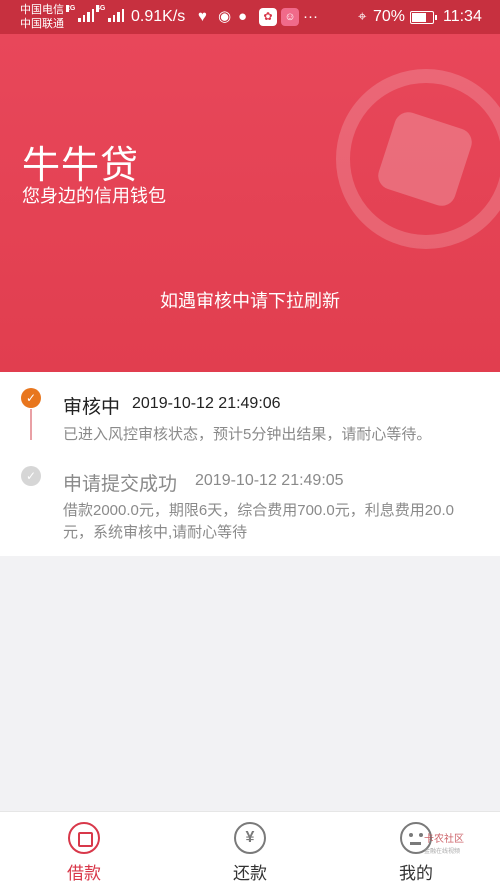 The image size is (500, 888). What do you see at coordinates (250, 301) in the screenshot?
I see `pull-refresh-hint: 如遇审核中请下拉刷新` at bounding box center [250, 301].